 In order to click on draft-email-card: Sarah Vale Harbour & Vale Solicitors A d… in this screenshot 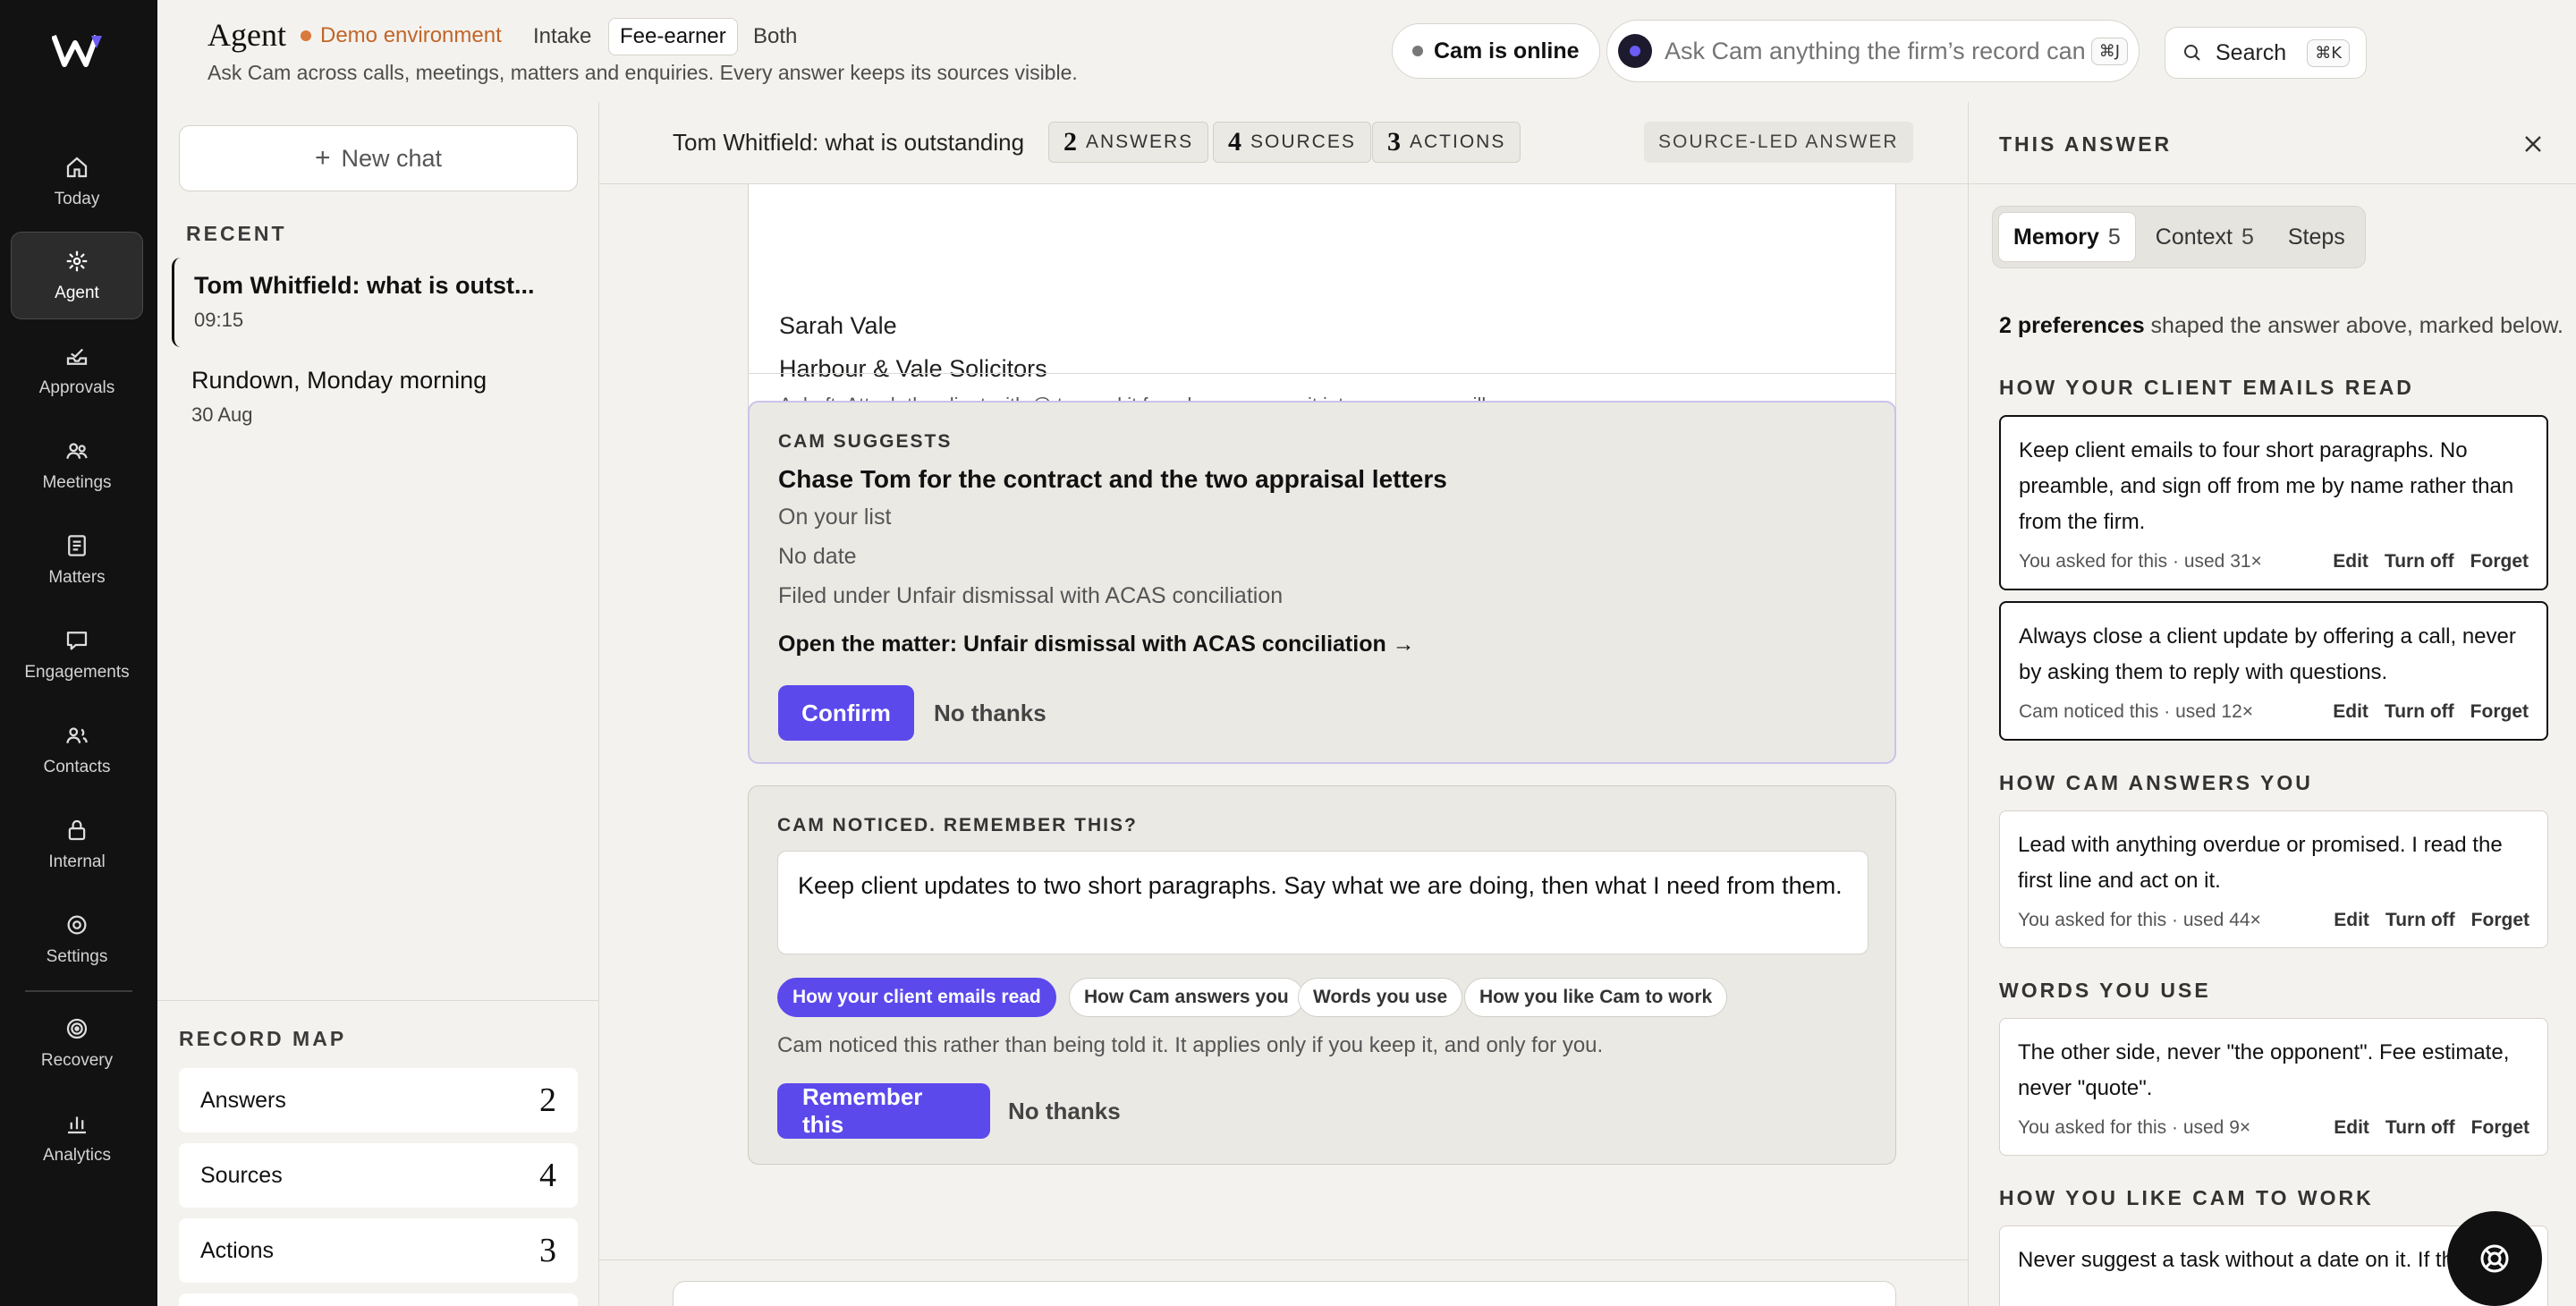, I will do `click(1322, 294)`.